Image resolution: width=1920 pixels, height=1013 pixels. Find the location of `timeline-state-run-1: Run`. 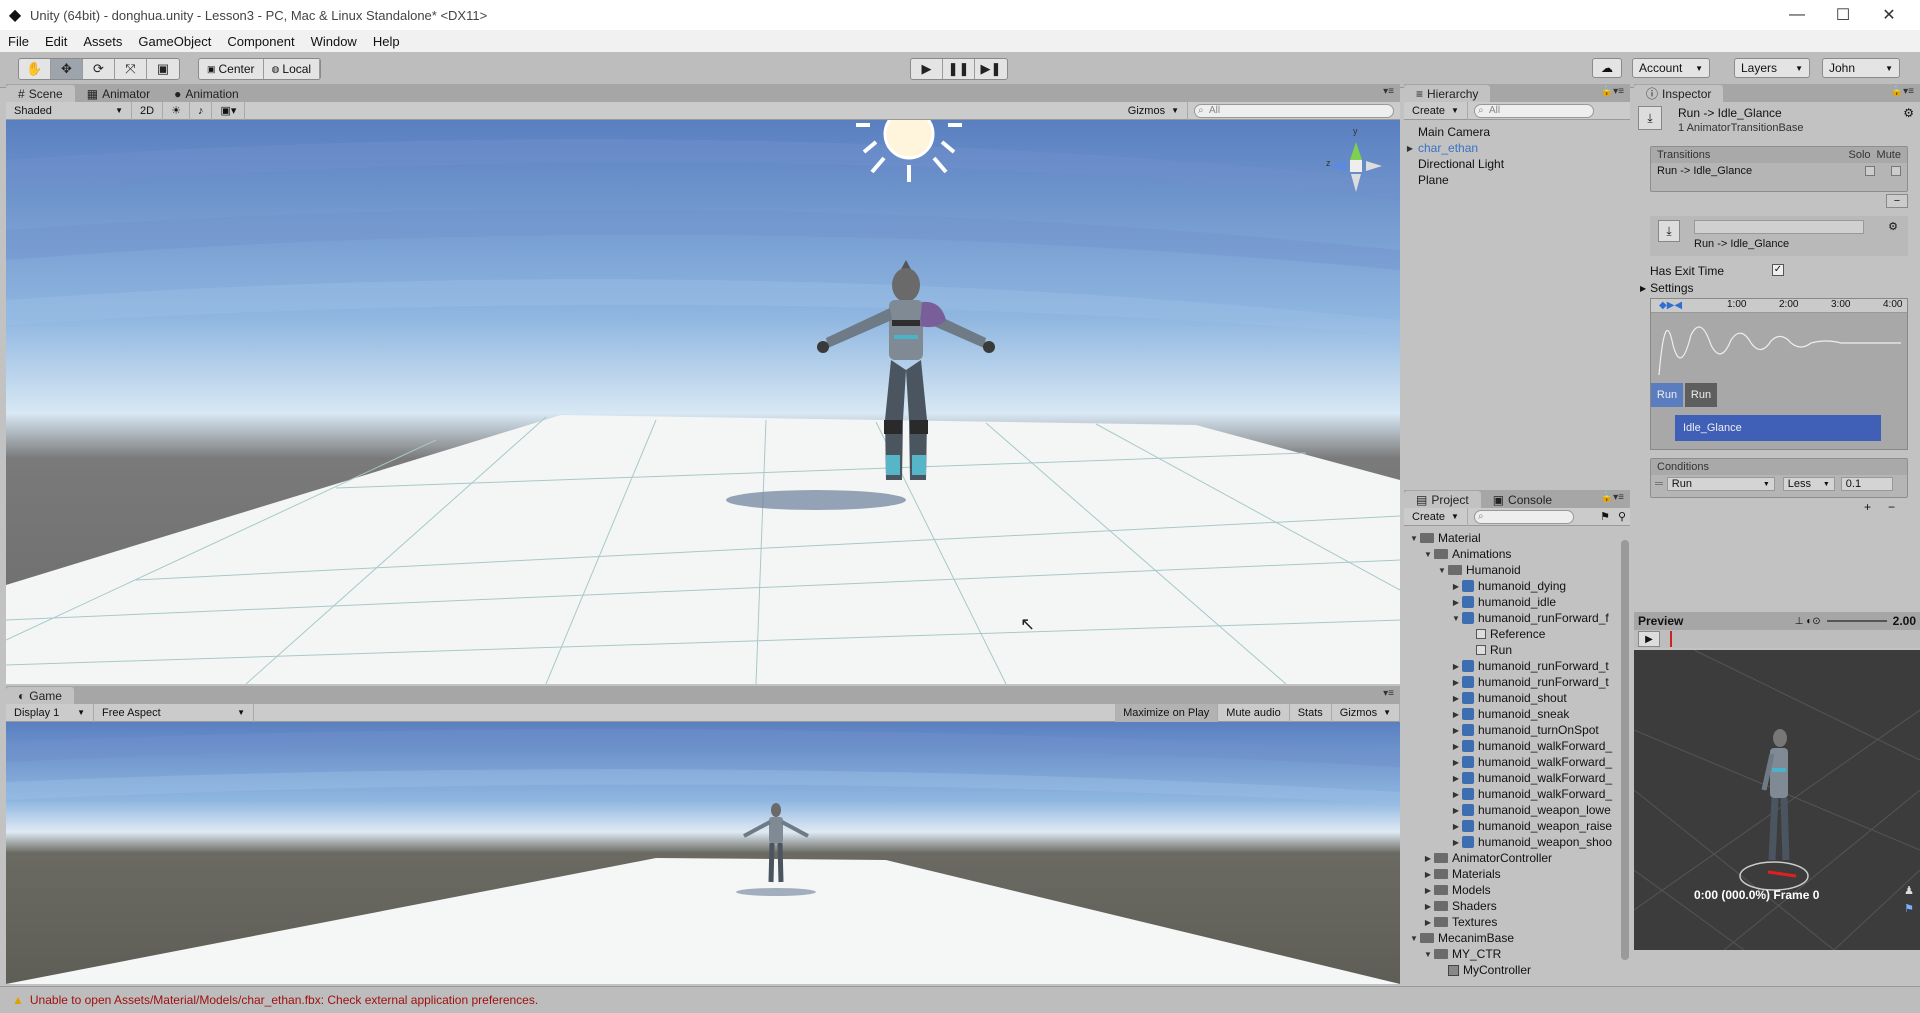

timeline-state-run-1: Run is located at coordinates (1667, 395).